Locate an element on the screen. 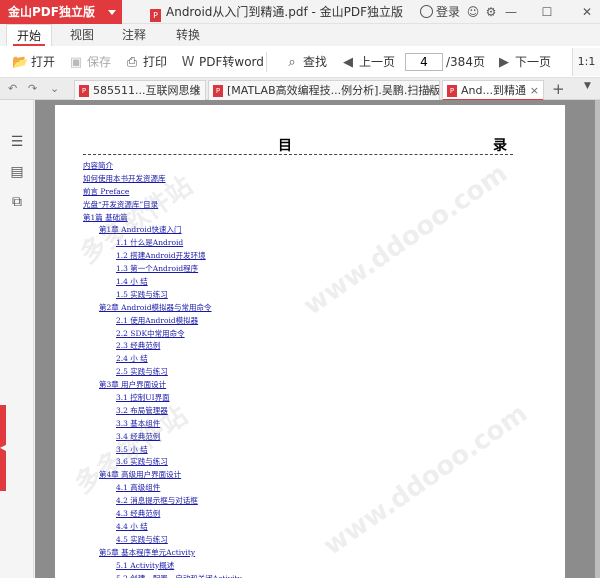 The image size is (600, 578). toc-link: 5.2 创建、配置、启动和关闭Activity is located at coordinates (303, 575).